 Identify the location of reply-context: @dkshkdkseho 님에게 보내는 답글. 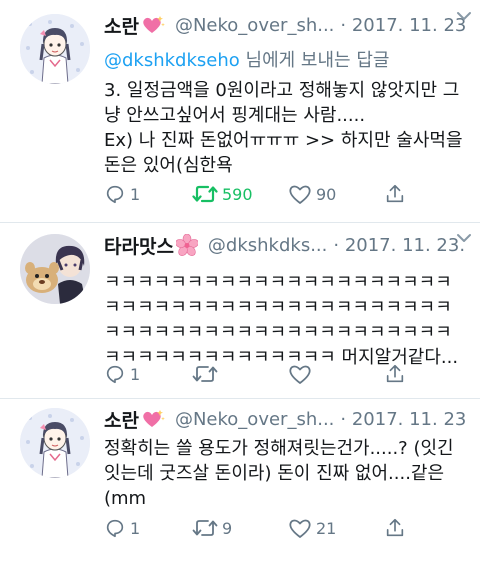
(285, 59).